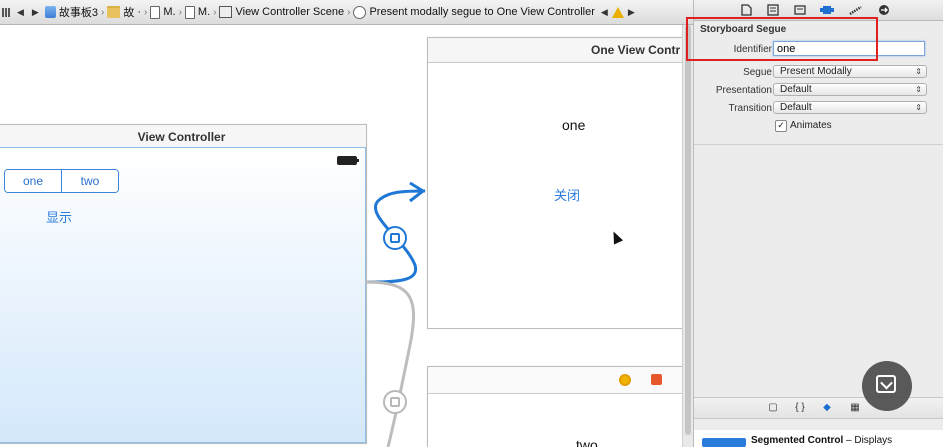  What do you see at coordinates (801, 10) in the screenshot?
I see `identity-inspector-icon` at bounding box center [801, 10].